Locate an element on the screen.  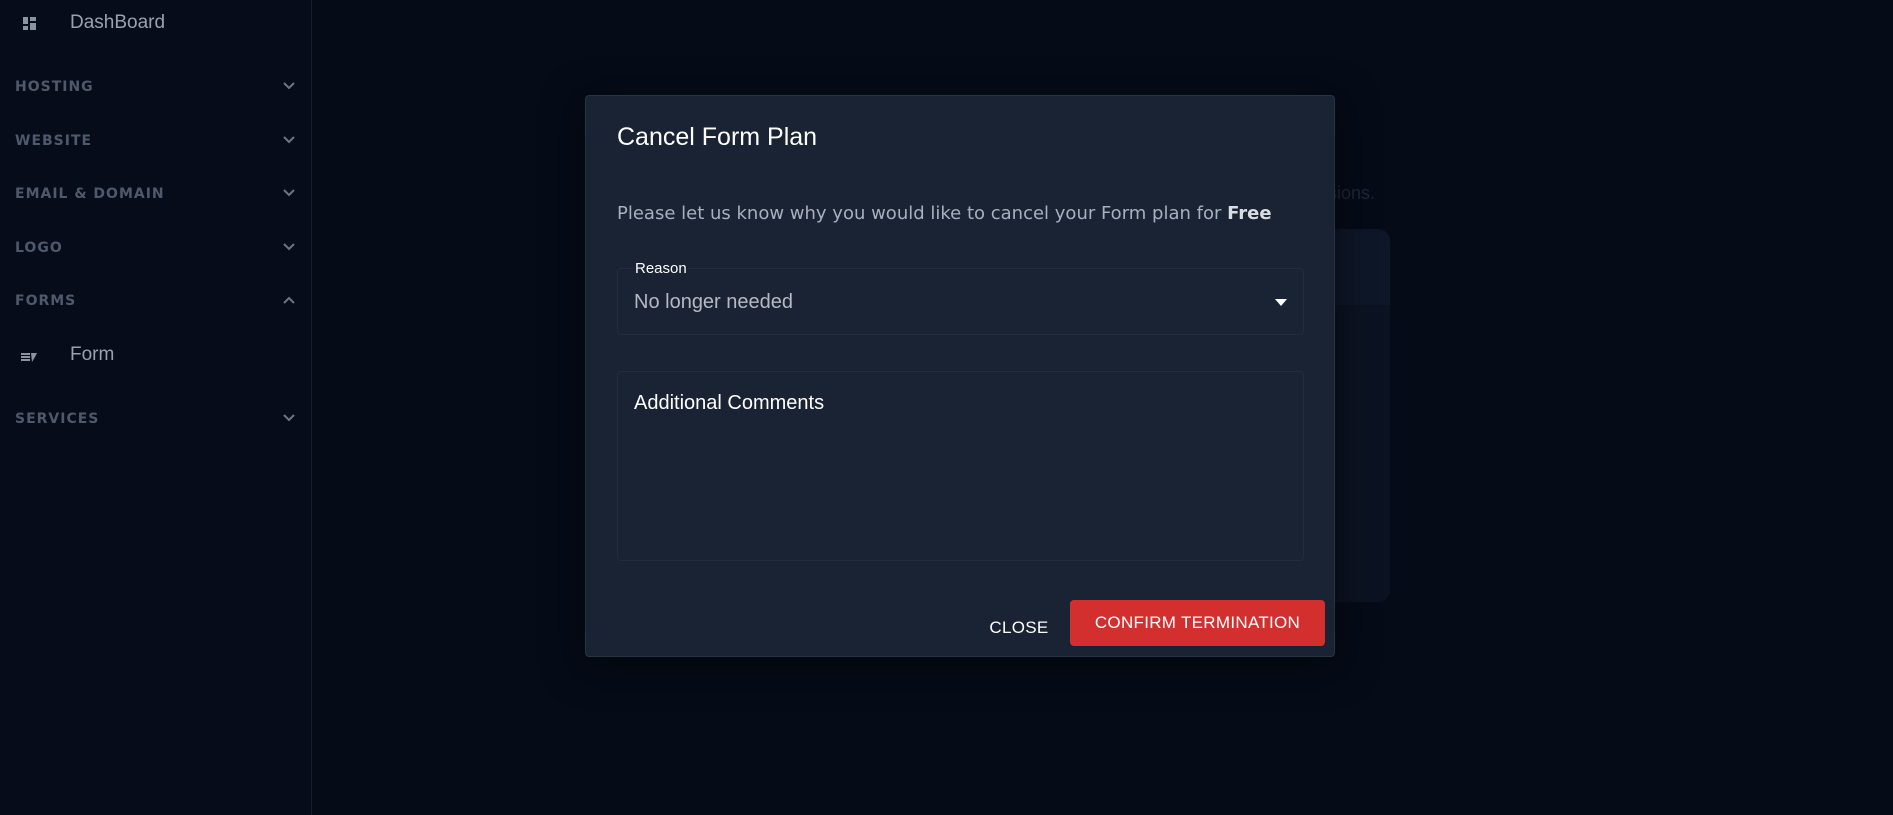
sidebar-section-email-domain: EMAIL & DOMAIN is located at coordinates (156, 195).